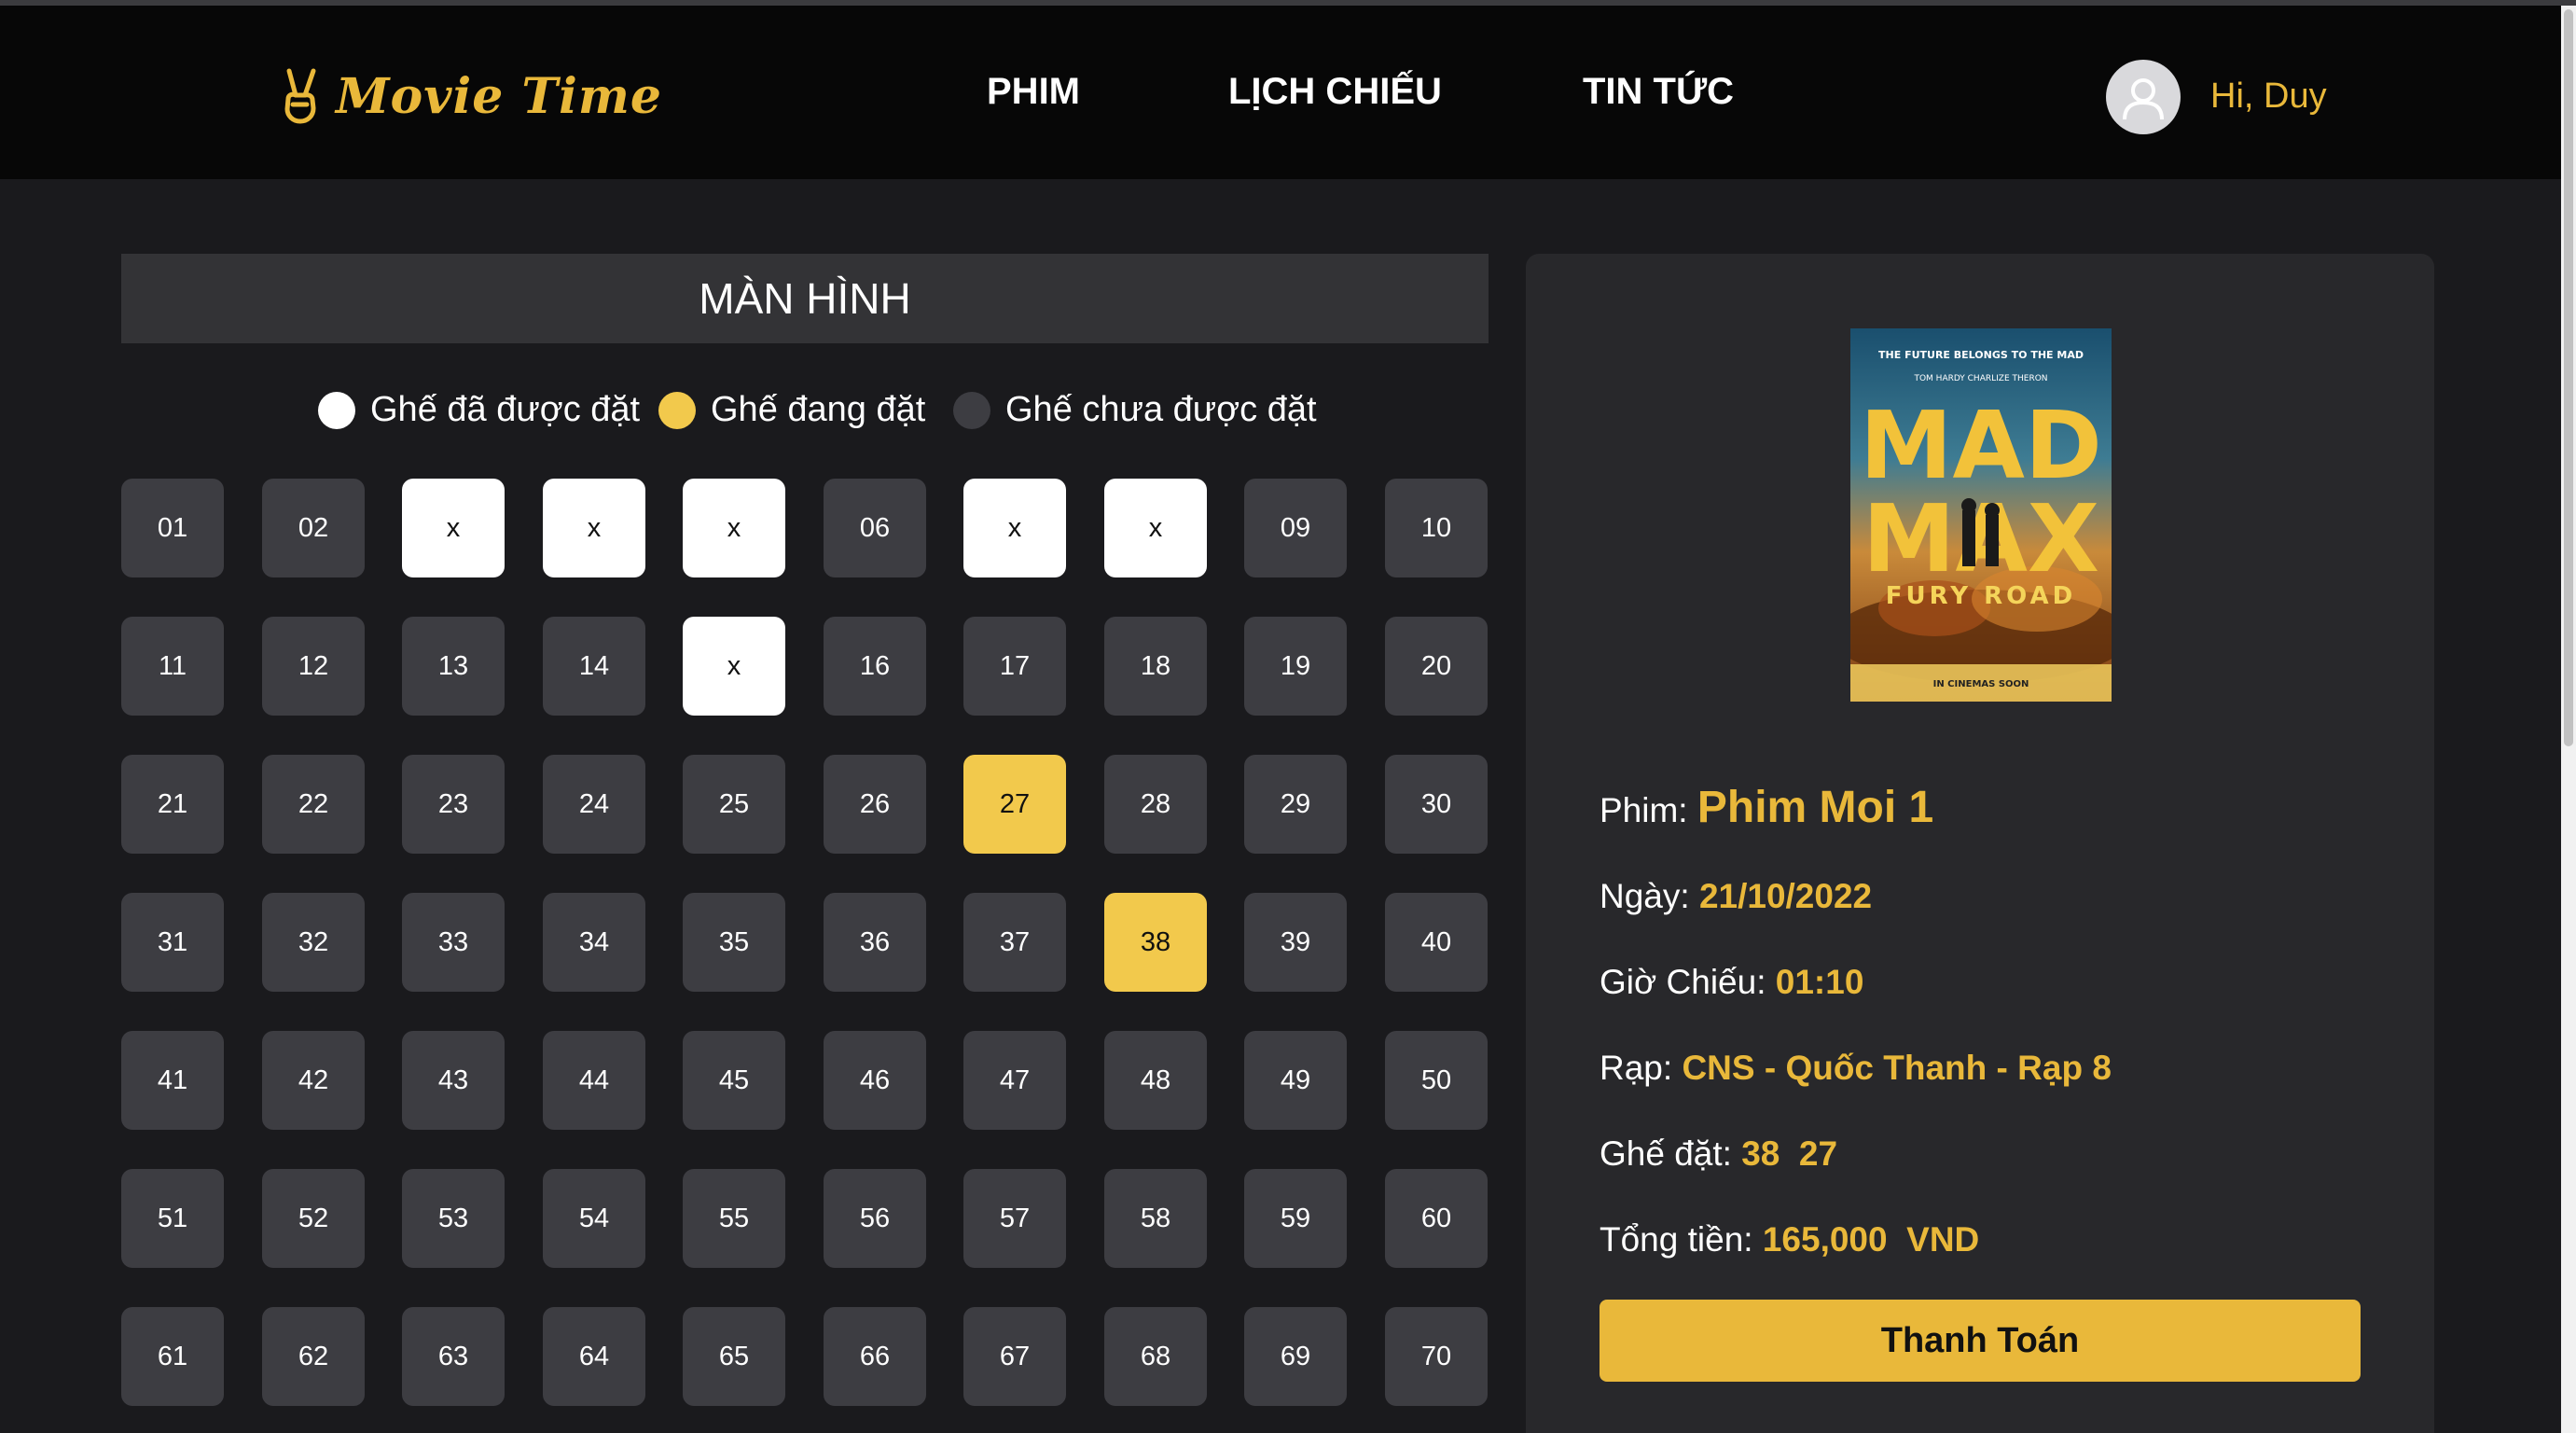 Image resolution: width=2576 pixels, height=1433 pixels. I want to click on info-movie: Phim: Phim Moi 1, so click(1766, 808).